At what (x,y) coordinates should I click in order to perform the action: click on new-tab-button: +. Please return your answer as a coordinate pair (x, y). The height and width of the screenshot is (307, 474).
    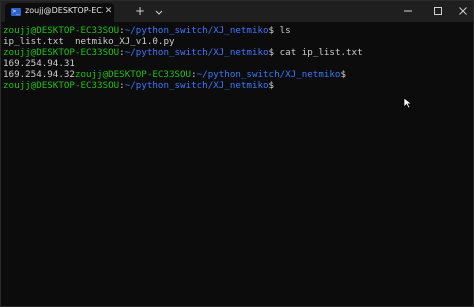
    Looking at the image, I should click on (140, 11).